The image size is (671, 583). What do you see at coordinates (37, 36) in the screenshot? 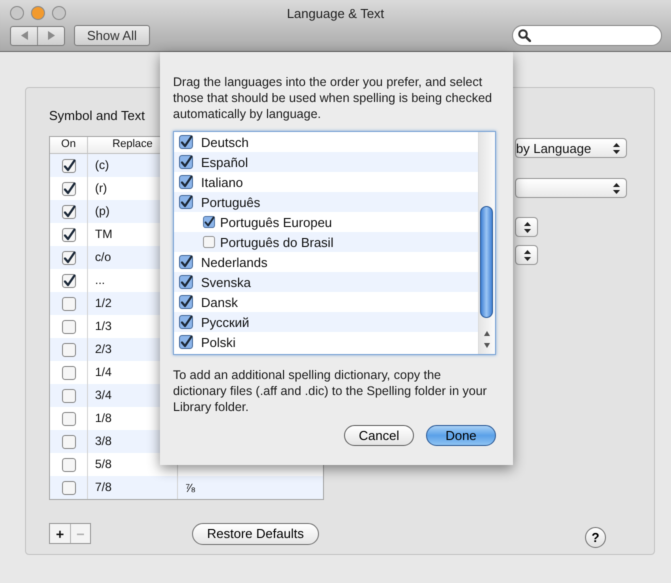
I see `back-forward-control` at bounding box center [37, 36].